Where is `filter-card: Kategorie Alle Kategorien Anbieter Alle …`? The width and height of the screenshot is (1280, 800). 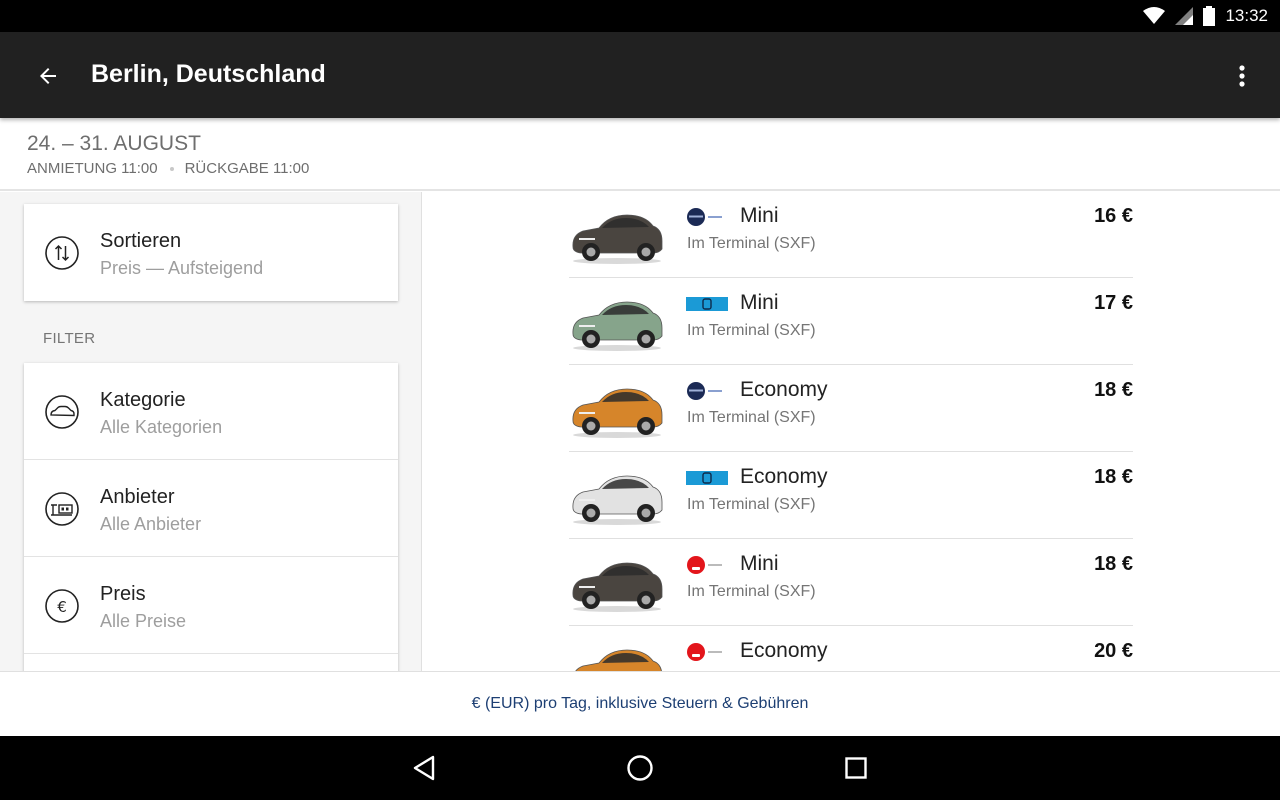
filter-card: Kategorie Alle Kategorien Anbieter Alle … is located at coordinates (211, 517).